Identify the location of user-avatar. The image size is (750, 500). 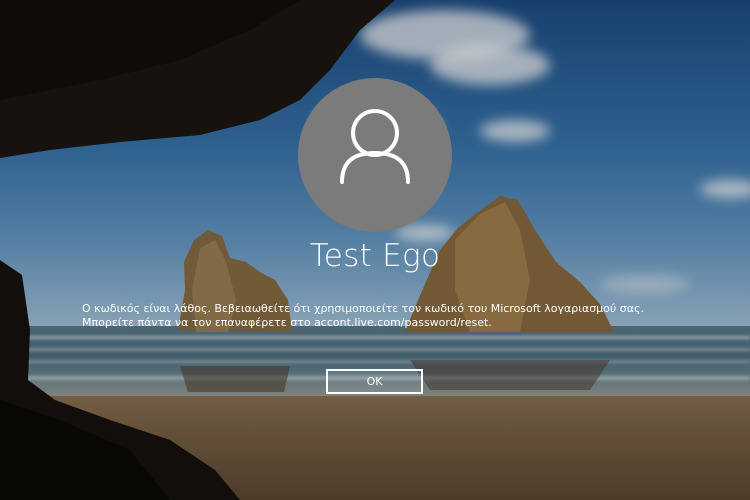
(375, 155).